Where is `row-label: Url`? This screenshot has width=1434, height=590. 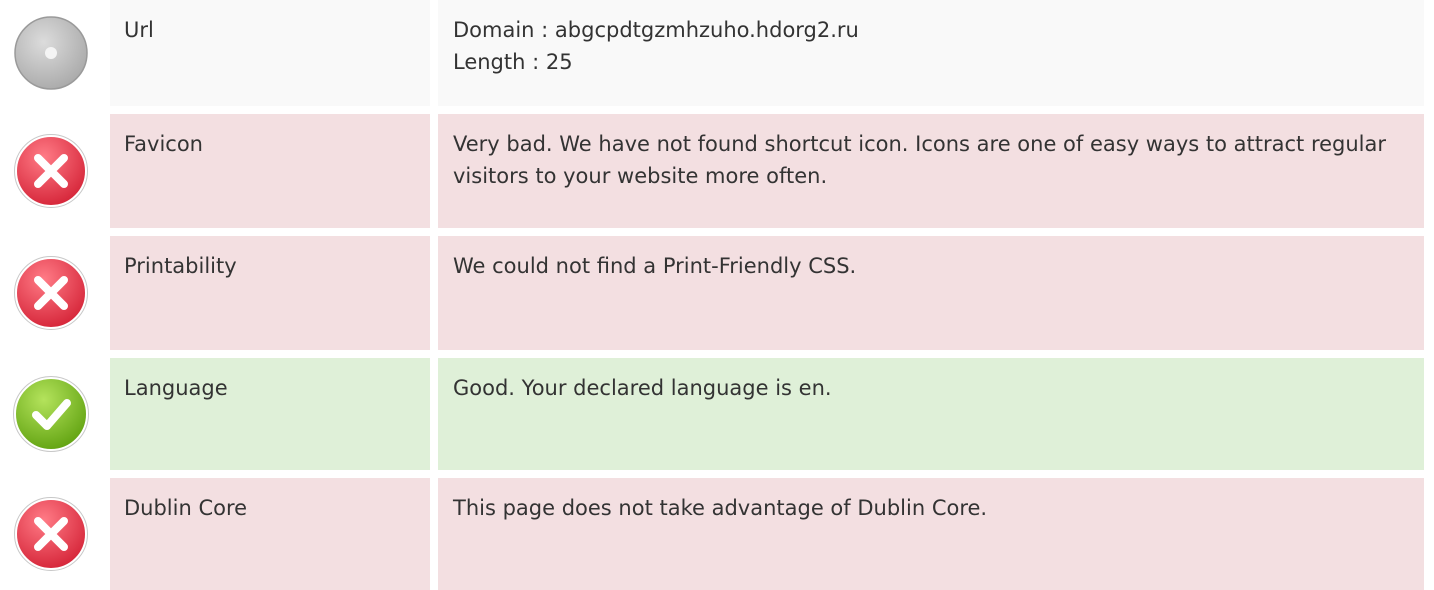
row-label: Url is located at coordinates (270, 53).